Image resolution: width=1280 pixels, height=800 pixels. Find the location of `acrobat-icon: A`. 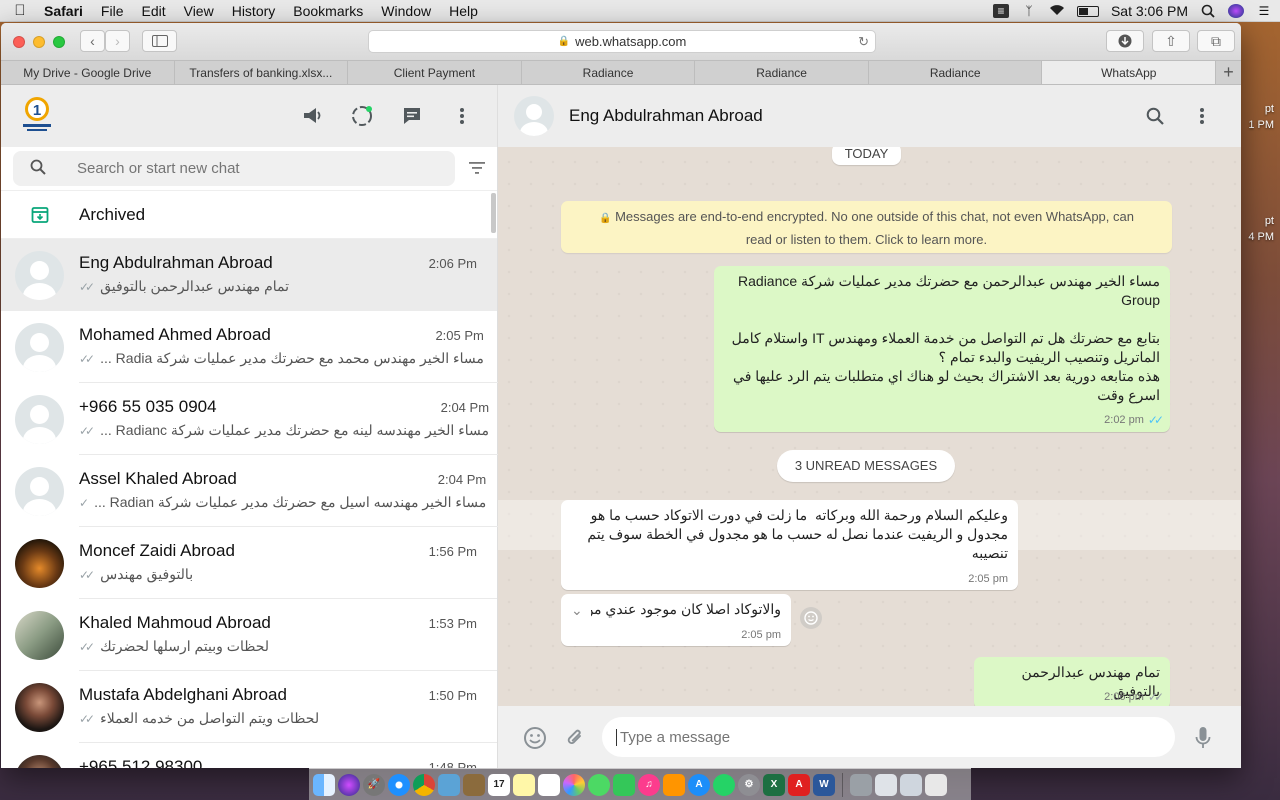

acrobat-icon: A is located at coordinates (799, 784).